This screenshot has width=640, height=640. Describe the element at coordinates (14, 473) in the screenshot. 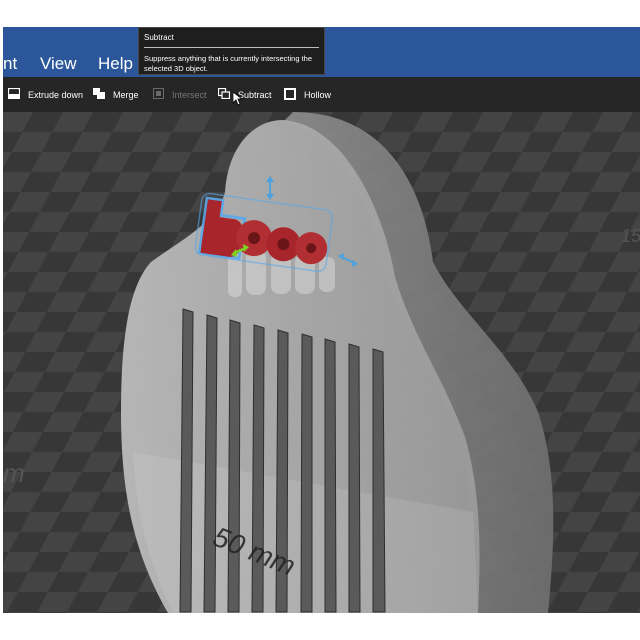

I see `edge-label-left: m` at that location.